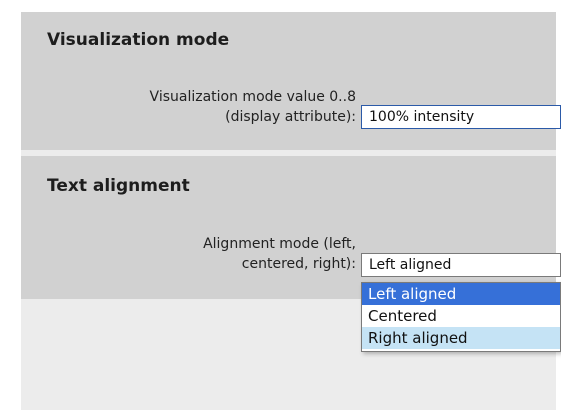  Describe the element at coordinates (118, 186) in the screenshot. I see `section-title: Text alignment` at that location.